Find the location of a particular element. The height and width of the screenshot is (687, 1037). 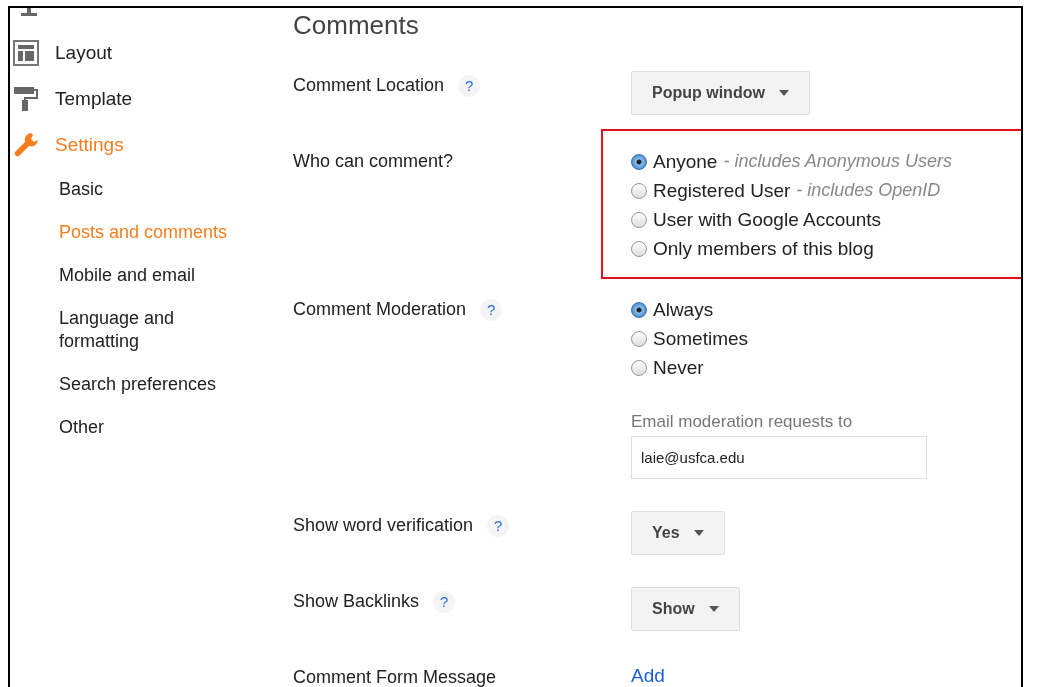

email-field: laie@usfca.edu is located at coordinates (779, 457).